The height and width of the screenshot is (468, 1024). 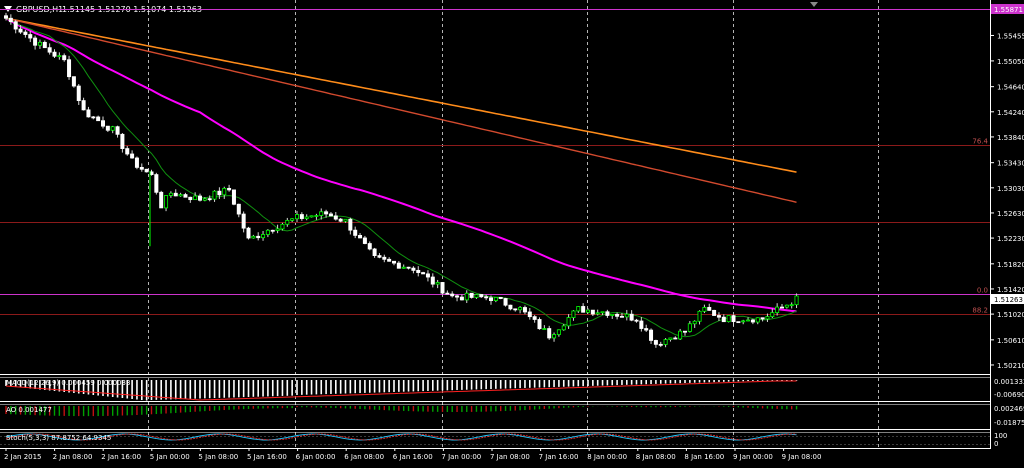 I want to click on panel-tick-label: 0.002469, so click(x=1009, y=409).